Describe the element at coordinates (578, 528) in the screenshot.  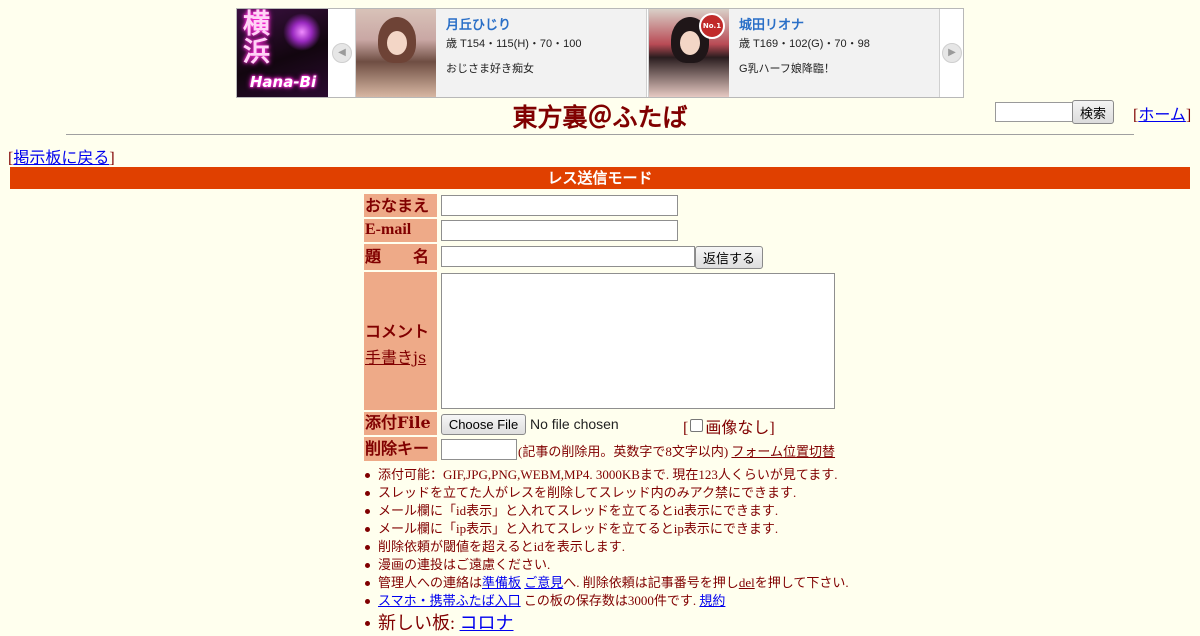
I see `notice-text: メール欄に「ip表示」と入れてスレッドを立てるとip表示にできます.` at that location.